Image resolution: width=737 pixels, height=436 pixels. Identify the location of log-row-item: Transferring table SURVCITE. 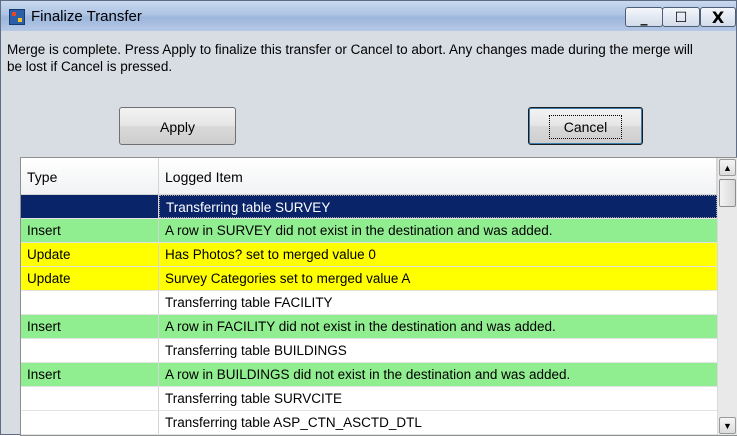
(254, 398).